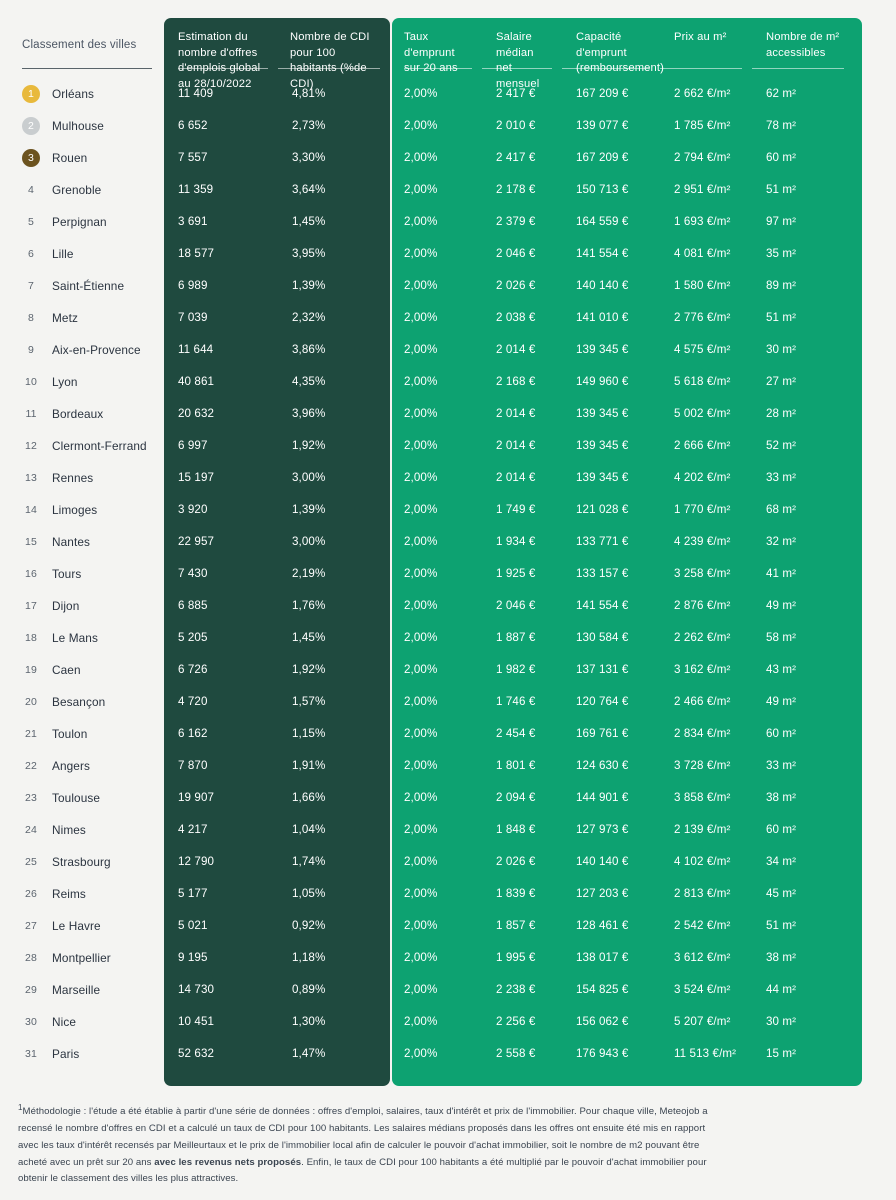  I want to click on column-header-rank: Classement des villes, so click(79, 45).